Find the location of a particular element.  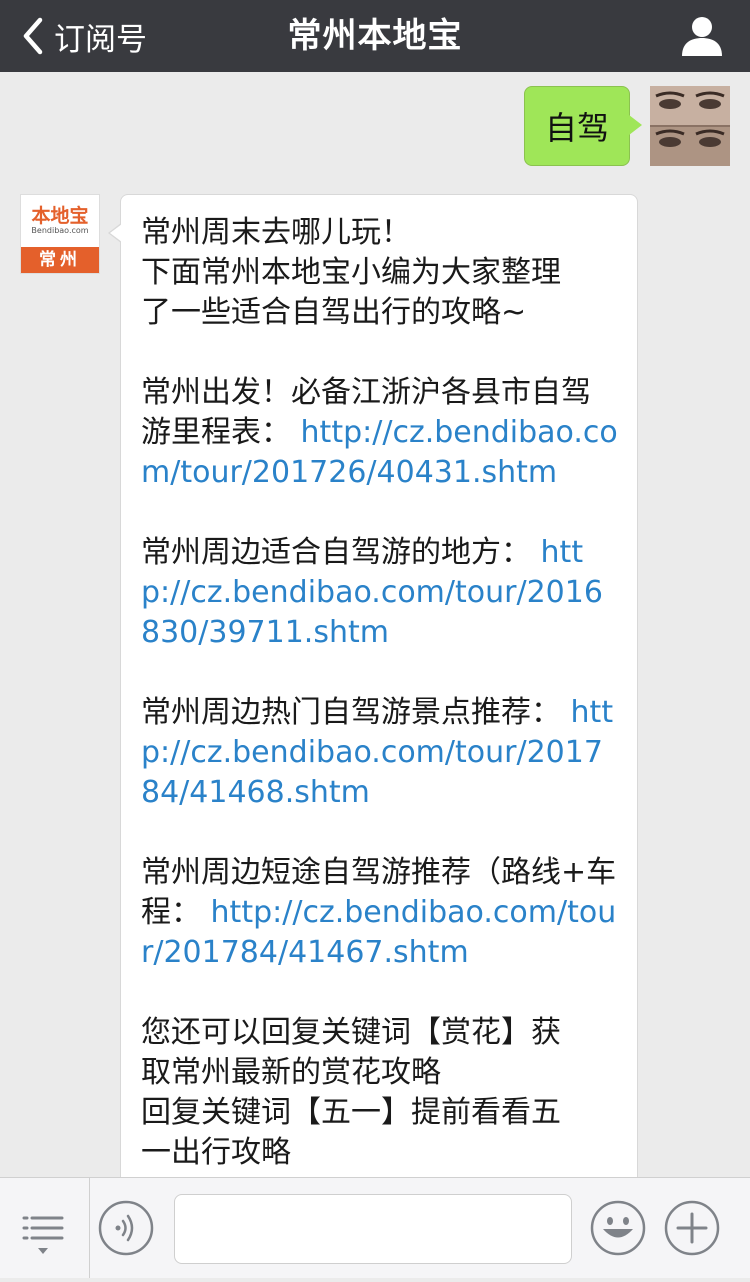

plus-icon is located at coordinates (692, 1228).